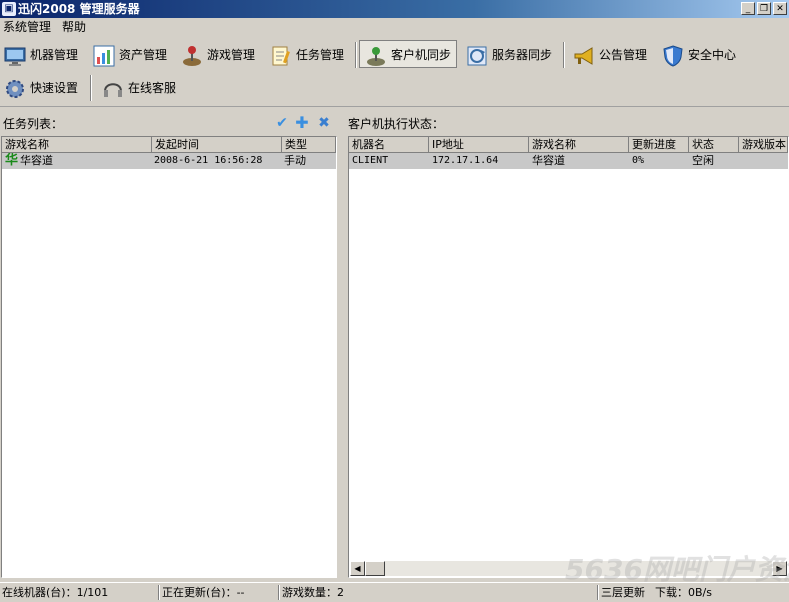  What do you see at coordinates (638, 160) in the screenshot?
I see `client-progress: 0%` at bounding box center [638, 160].